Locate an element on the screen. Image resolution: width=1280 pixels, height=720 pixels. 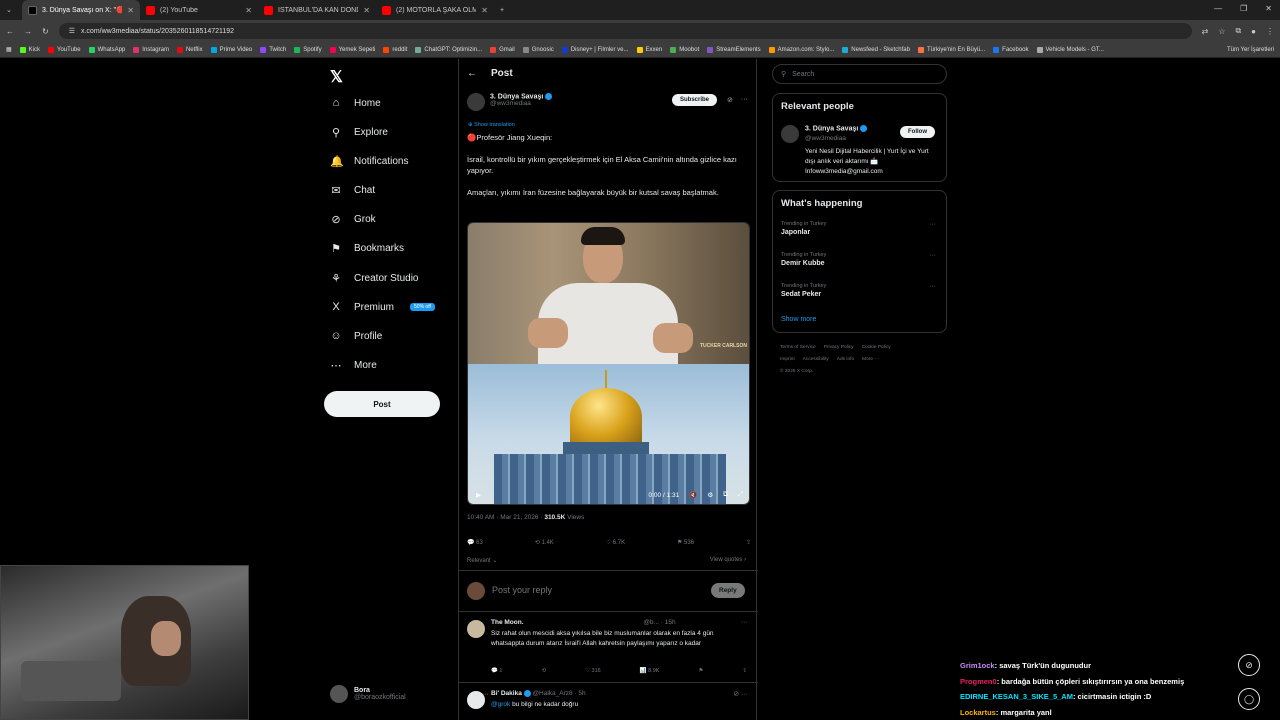
person-name-row: 3. Dünya Savaşı is located at coordinates (836, 128).